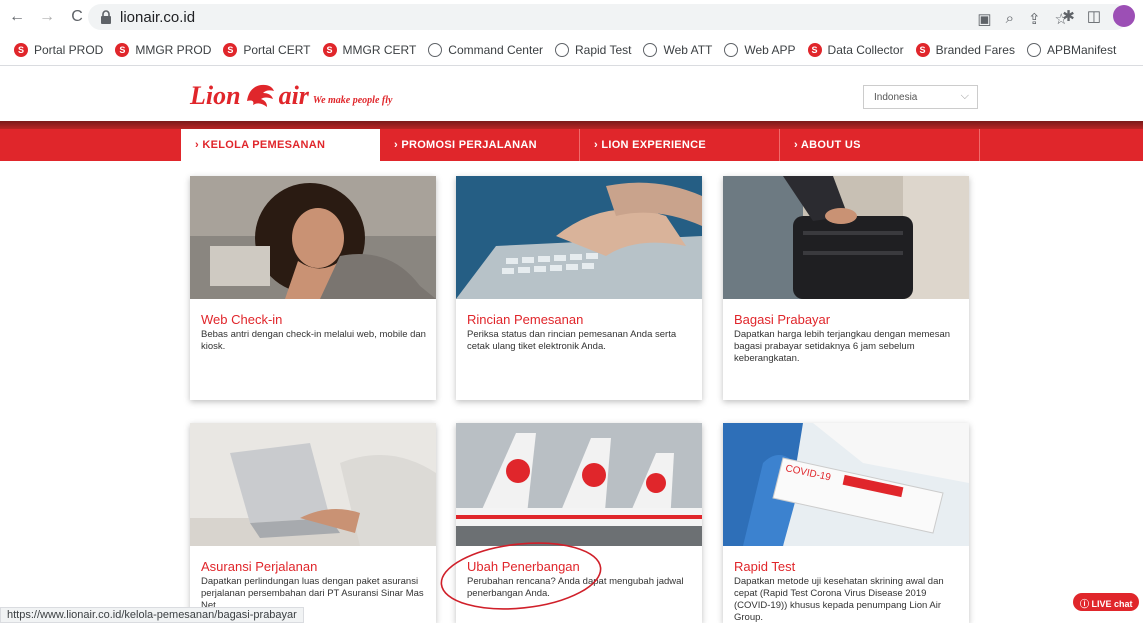  What do you see at coordinates (379, 49) in the screenshot?
I see `bookmark-label: MMGR CERT` at bounding box center [379, 49].